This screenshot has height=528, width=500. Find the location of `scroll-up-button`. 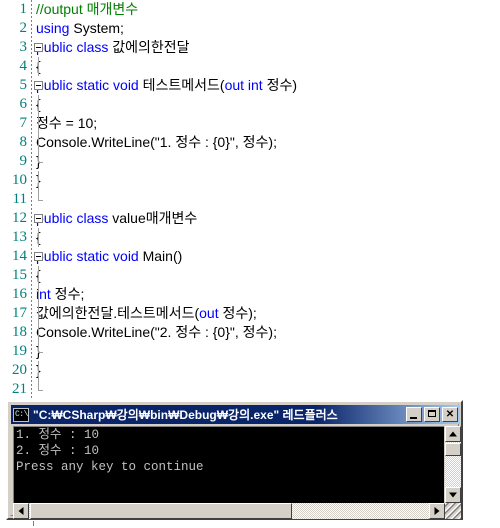

scroll-up-button is located at coordinates (453, 434).